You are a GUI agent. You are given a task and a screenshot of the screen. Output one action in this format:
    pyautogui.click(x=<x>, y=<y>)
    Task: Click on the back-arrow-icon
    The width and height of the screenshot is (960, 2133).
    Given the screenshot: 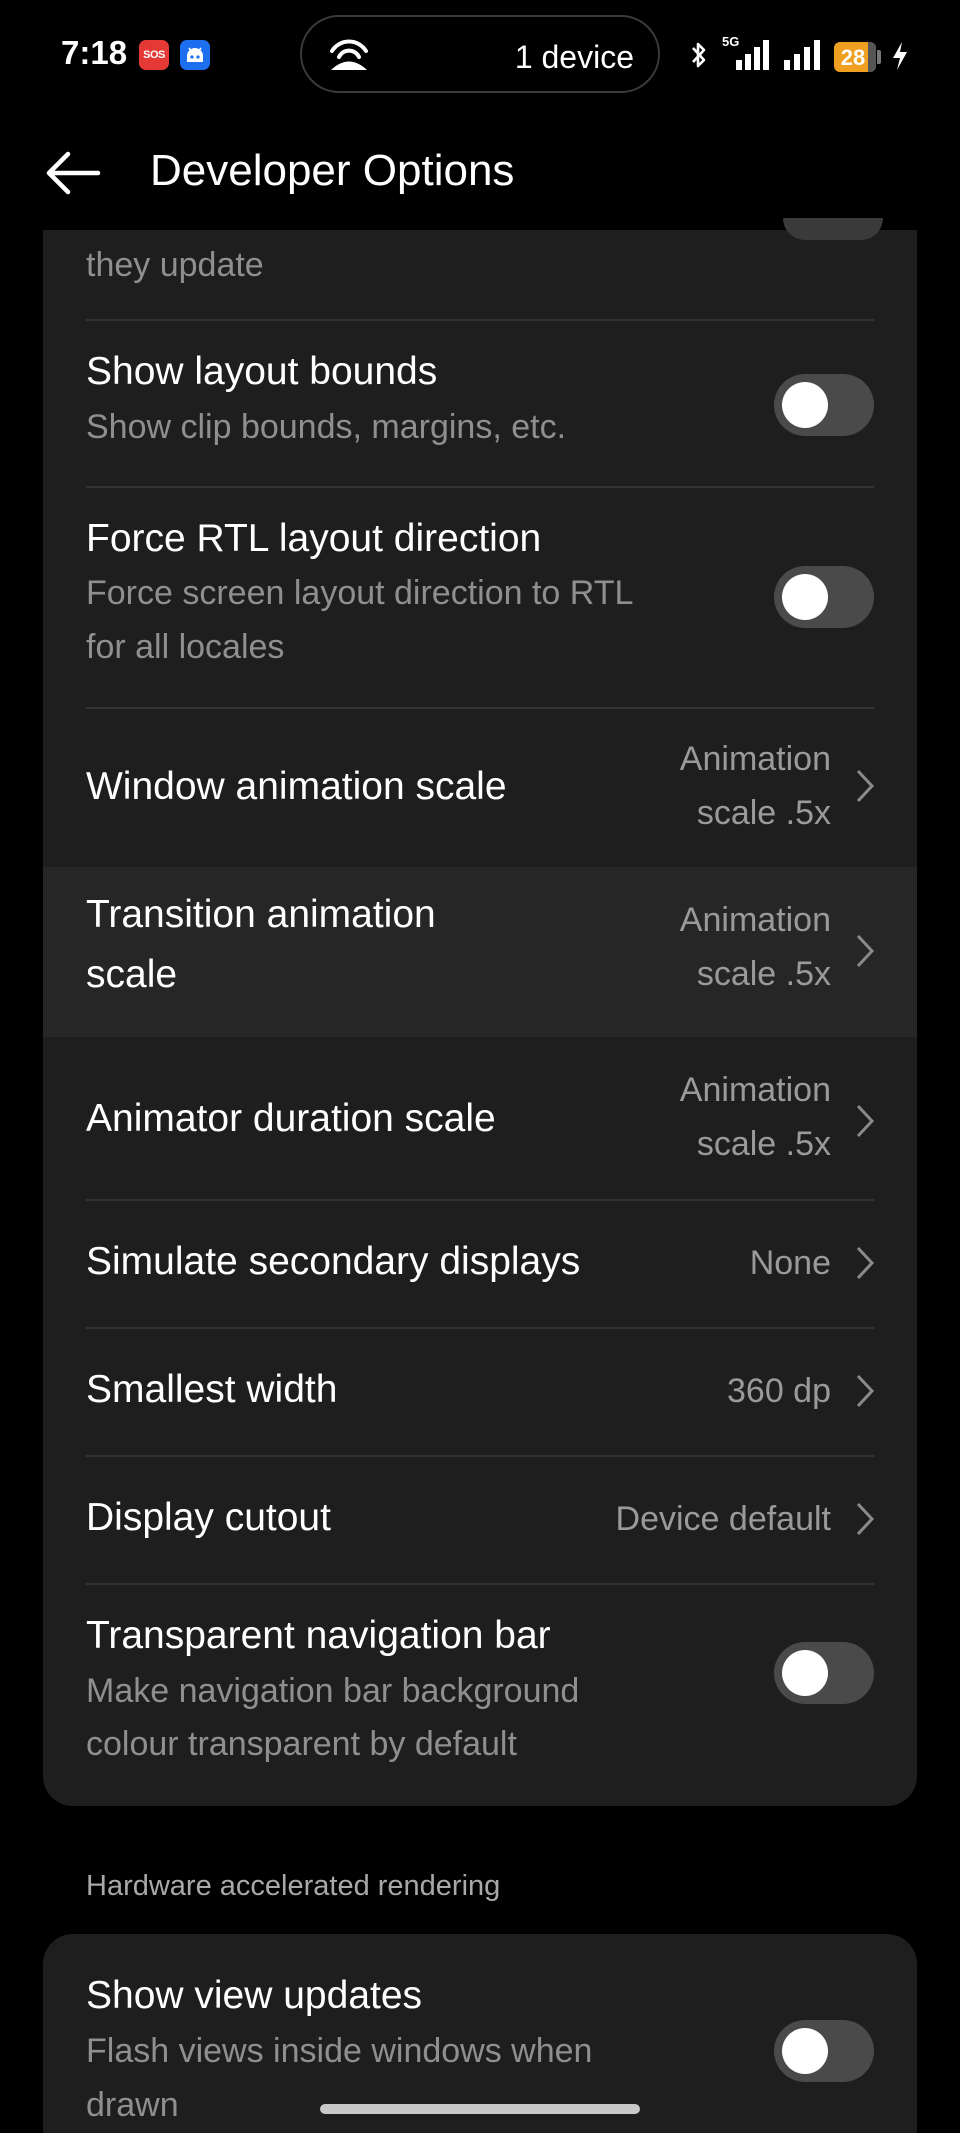 What is the action you would take?
    pyautogui.click(x=73, y=173)
    